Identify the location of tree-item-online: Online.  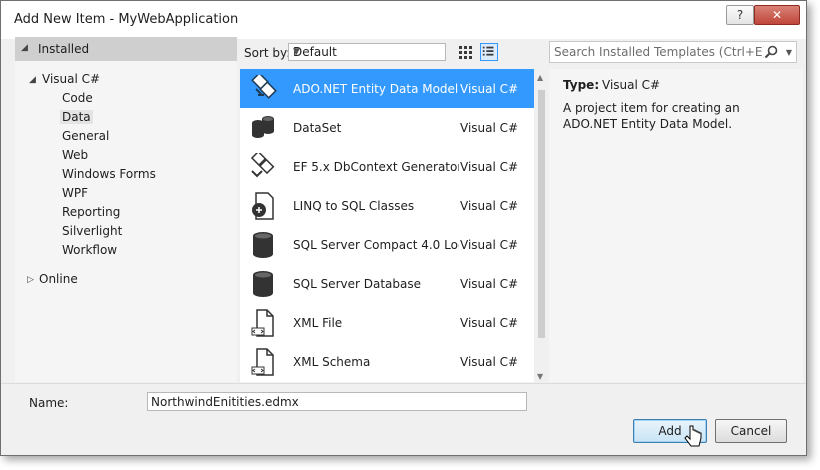
(58, 279).